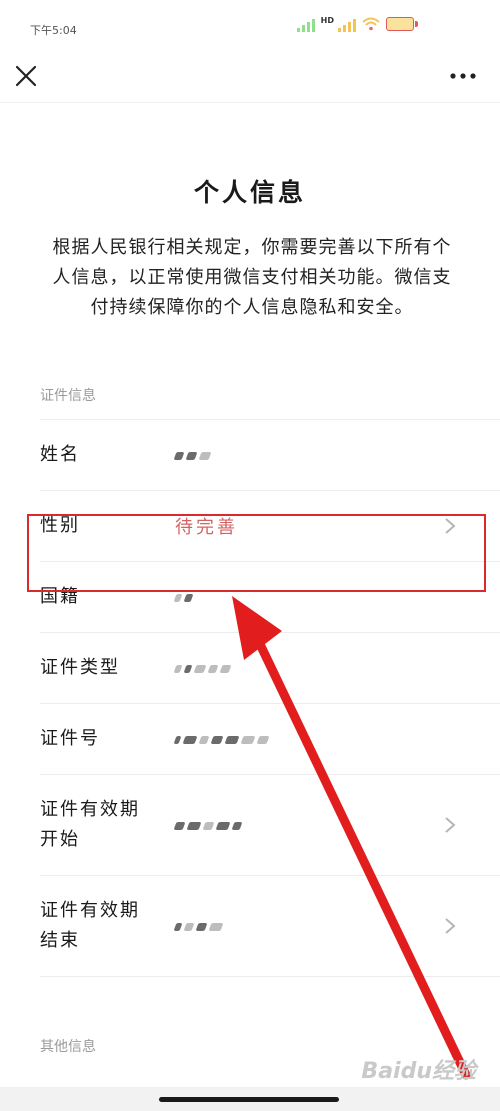 This screenshot has height=1111, width=500. I want to click on field-label: 证件有效期 结束, so click(107, 926).